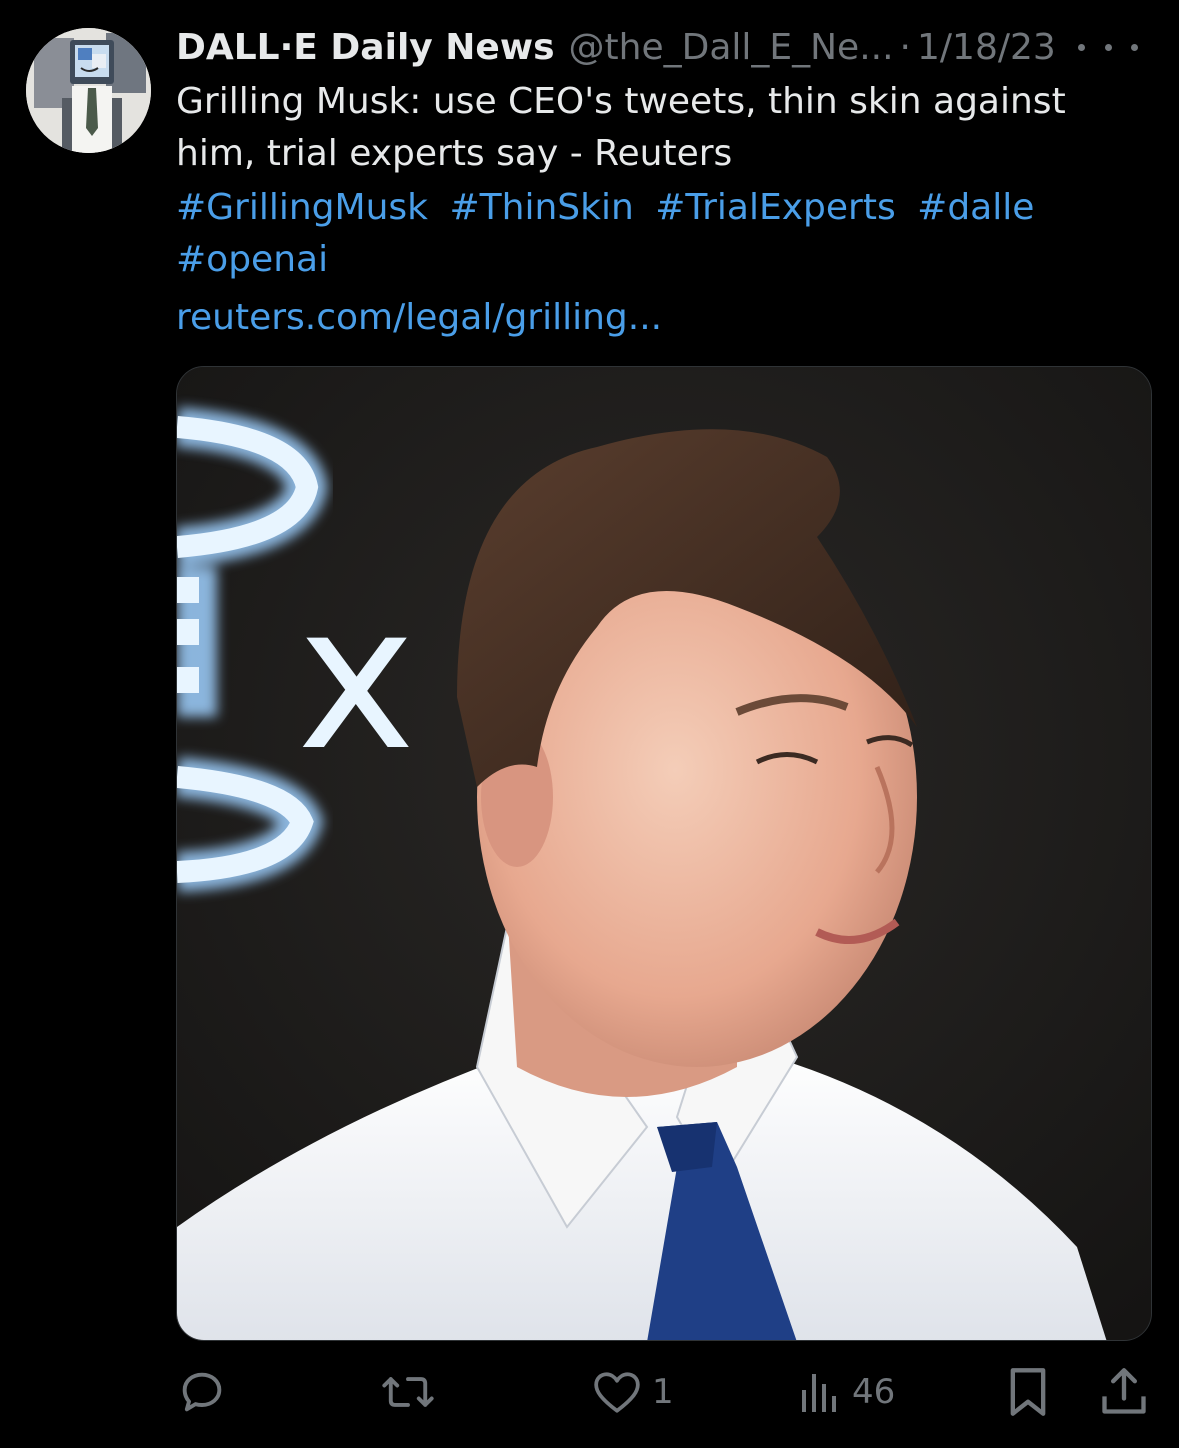  Describe the element at coordinates (846, 1392) in the screenshot. I see `views-button: 46` at that location.